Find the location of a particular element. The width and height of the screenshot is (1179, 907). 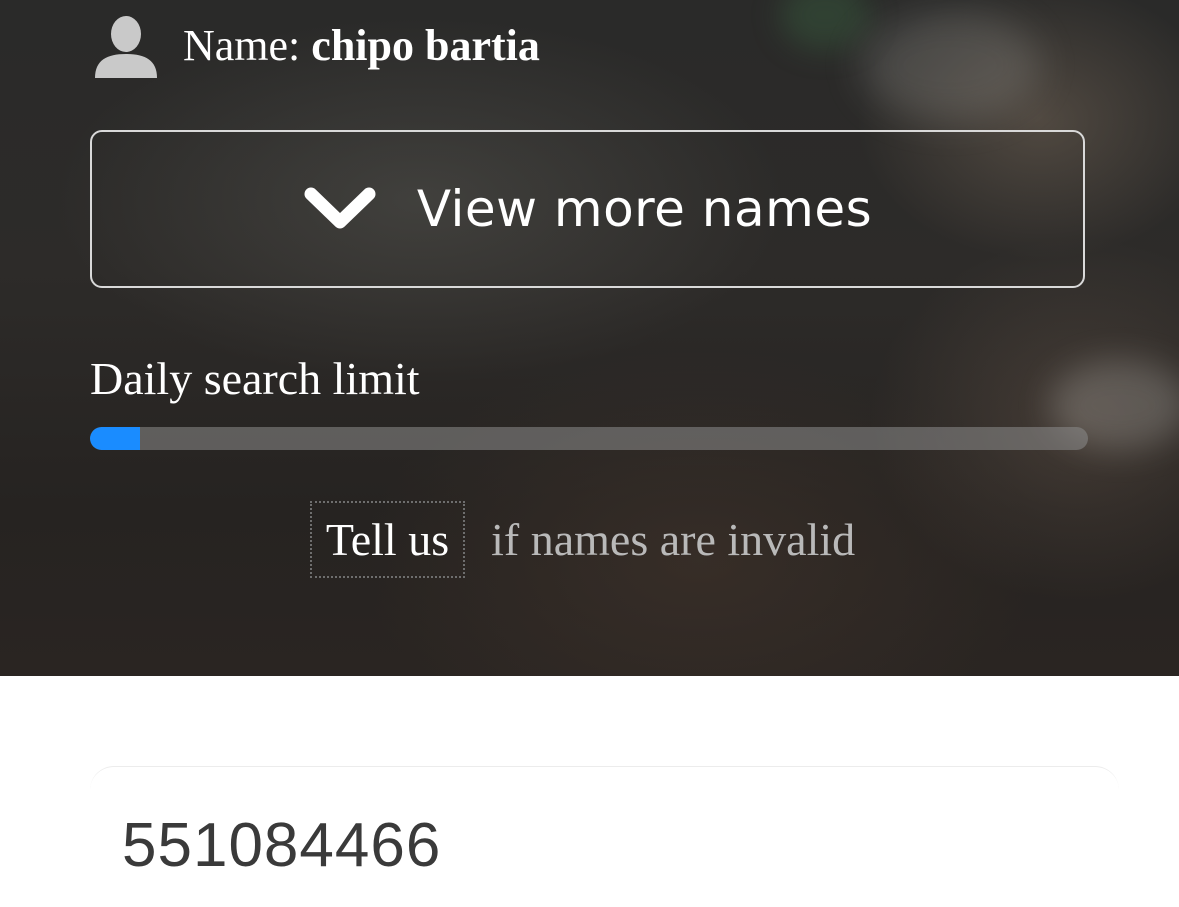

phone-number: 551084466 is located at coordinates (282, 845).